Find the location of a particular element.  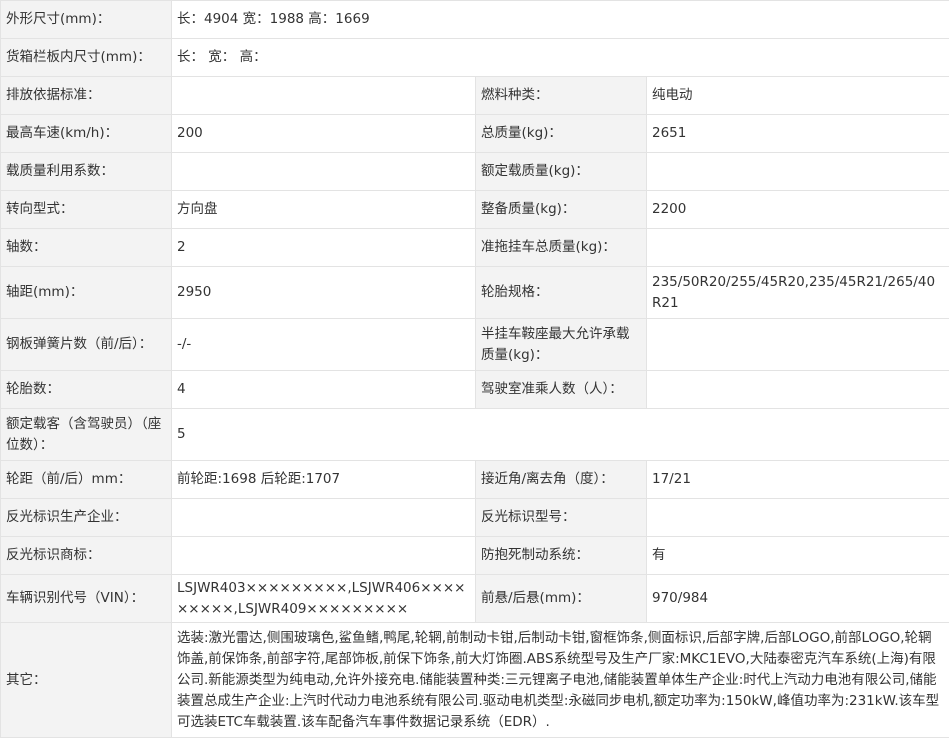

spec-row-dimensions: 外形尺寸(mm)： 长：4904 宽：1988 高：1669 is located at coordinates (474, 19).